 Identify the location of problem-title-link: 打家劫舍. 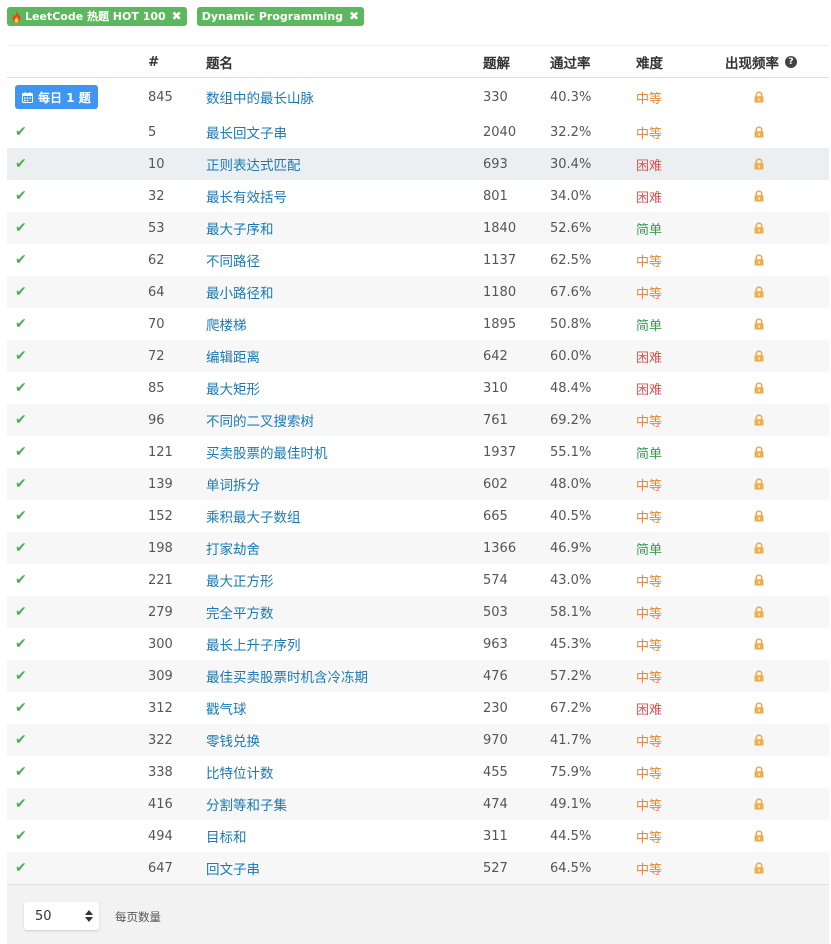
(233, 548).